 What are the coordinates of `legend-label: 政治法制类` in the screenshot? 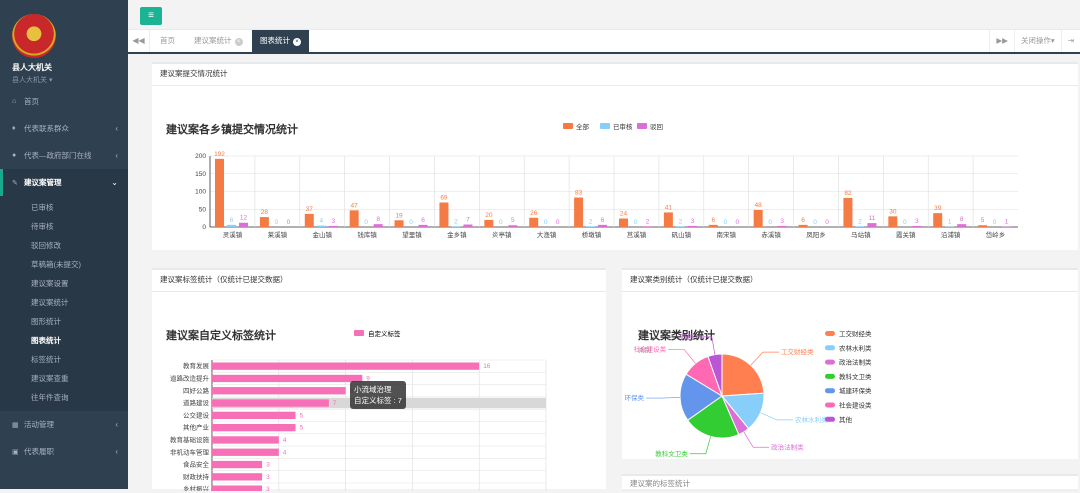 It's located at (855, 362).